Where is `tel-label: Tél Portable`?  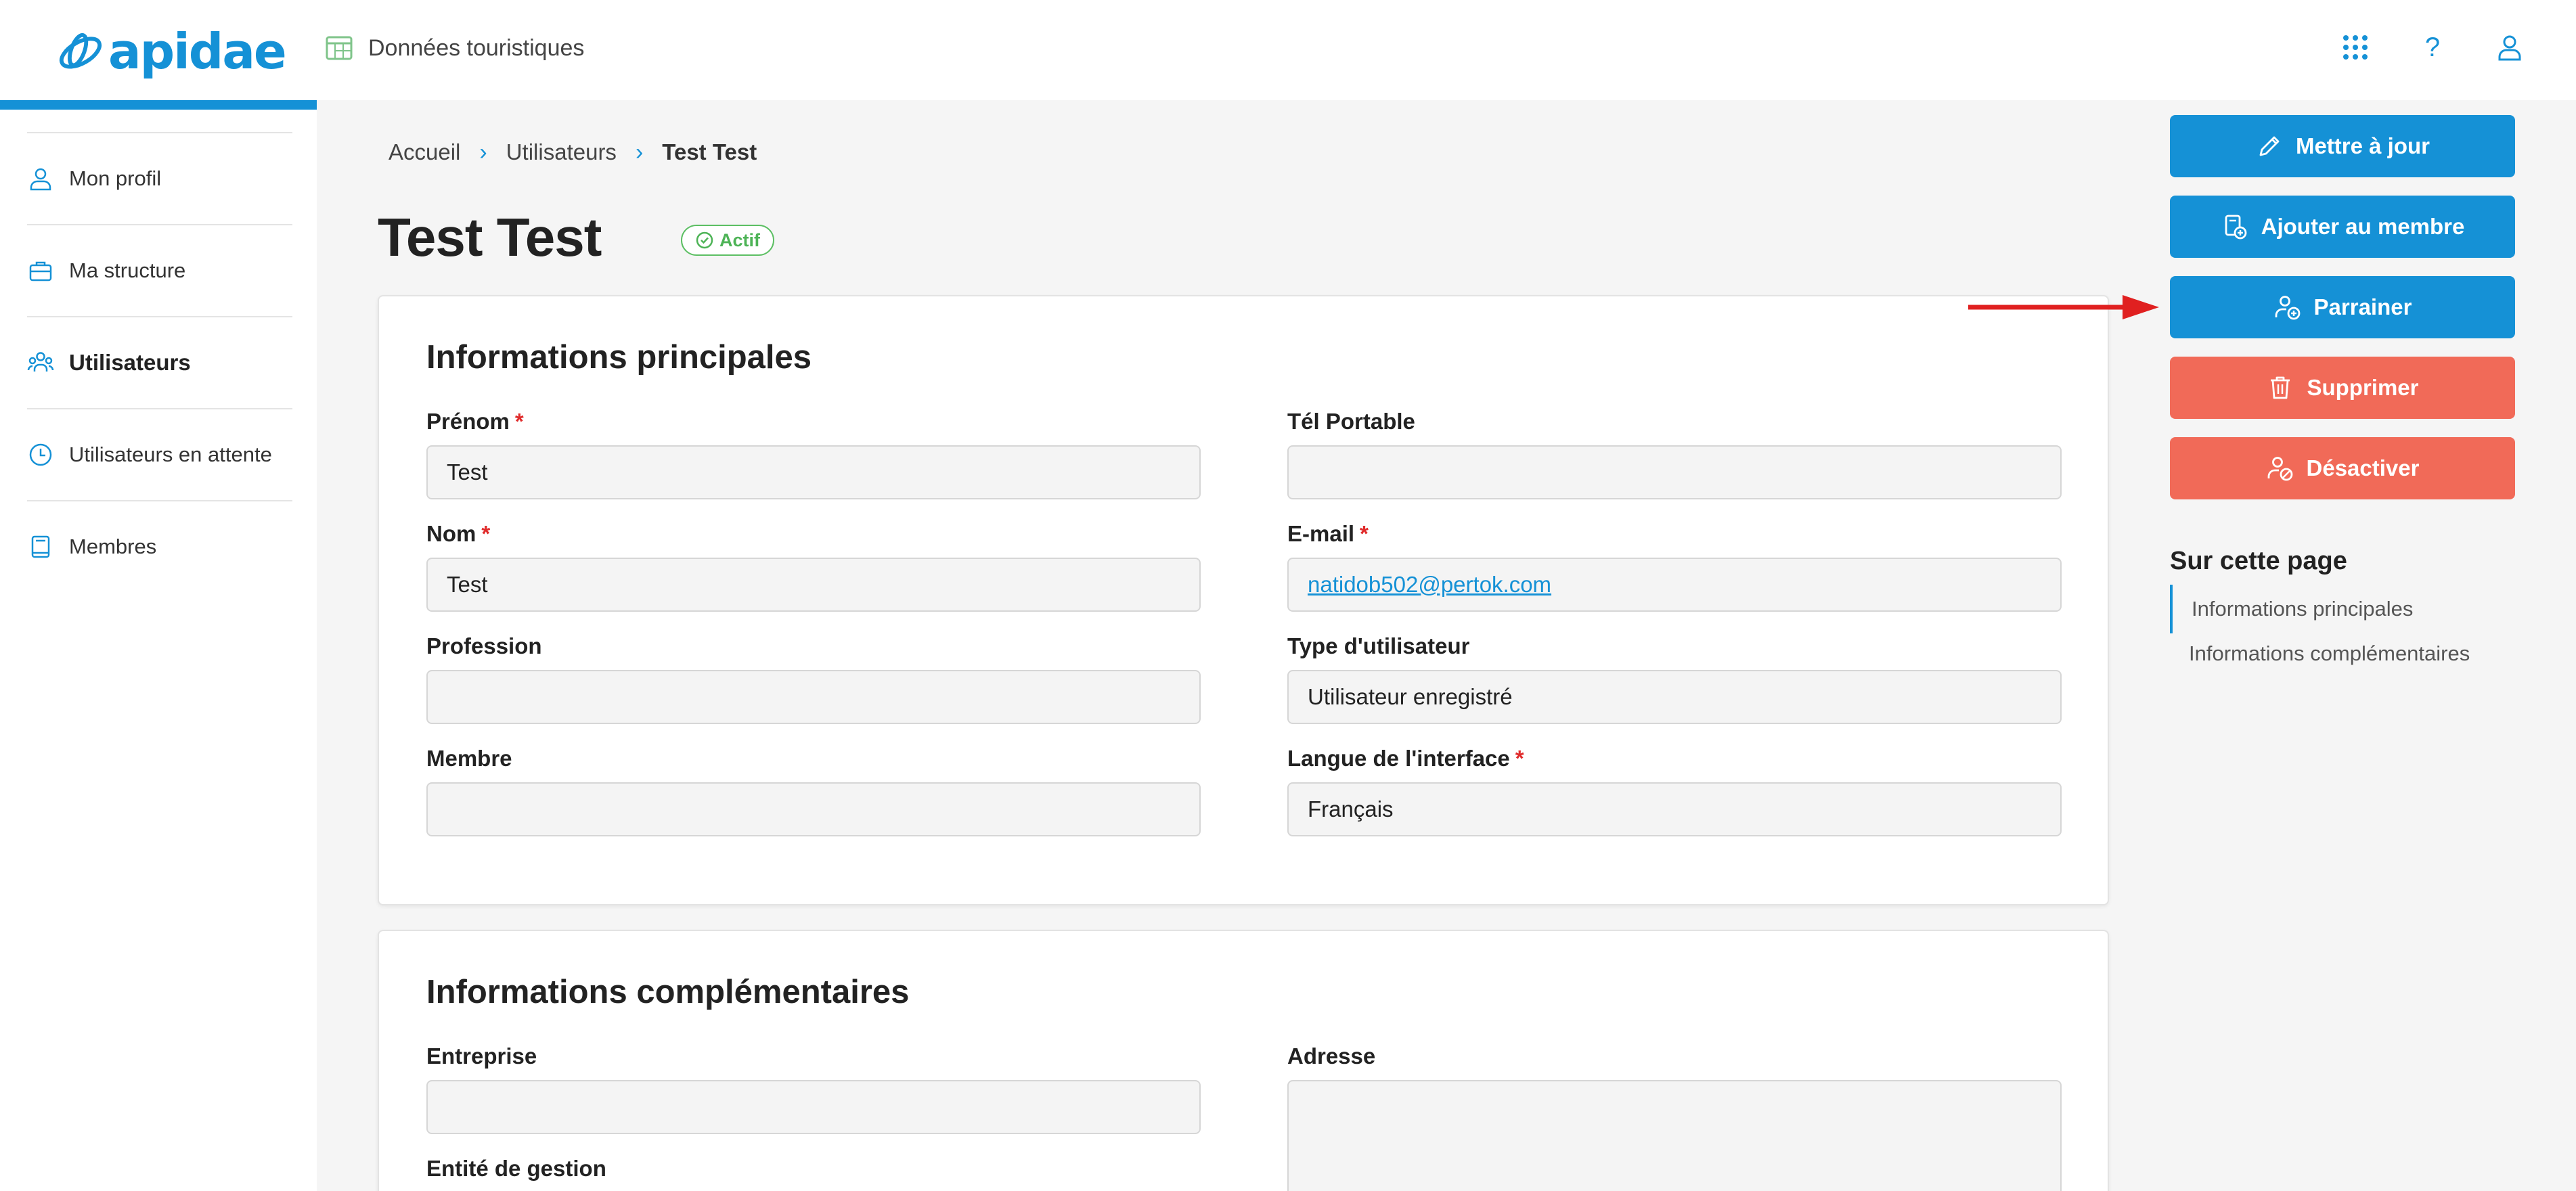 tel-label: Tél Portable is located at coordinates (1351, 421).